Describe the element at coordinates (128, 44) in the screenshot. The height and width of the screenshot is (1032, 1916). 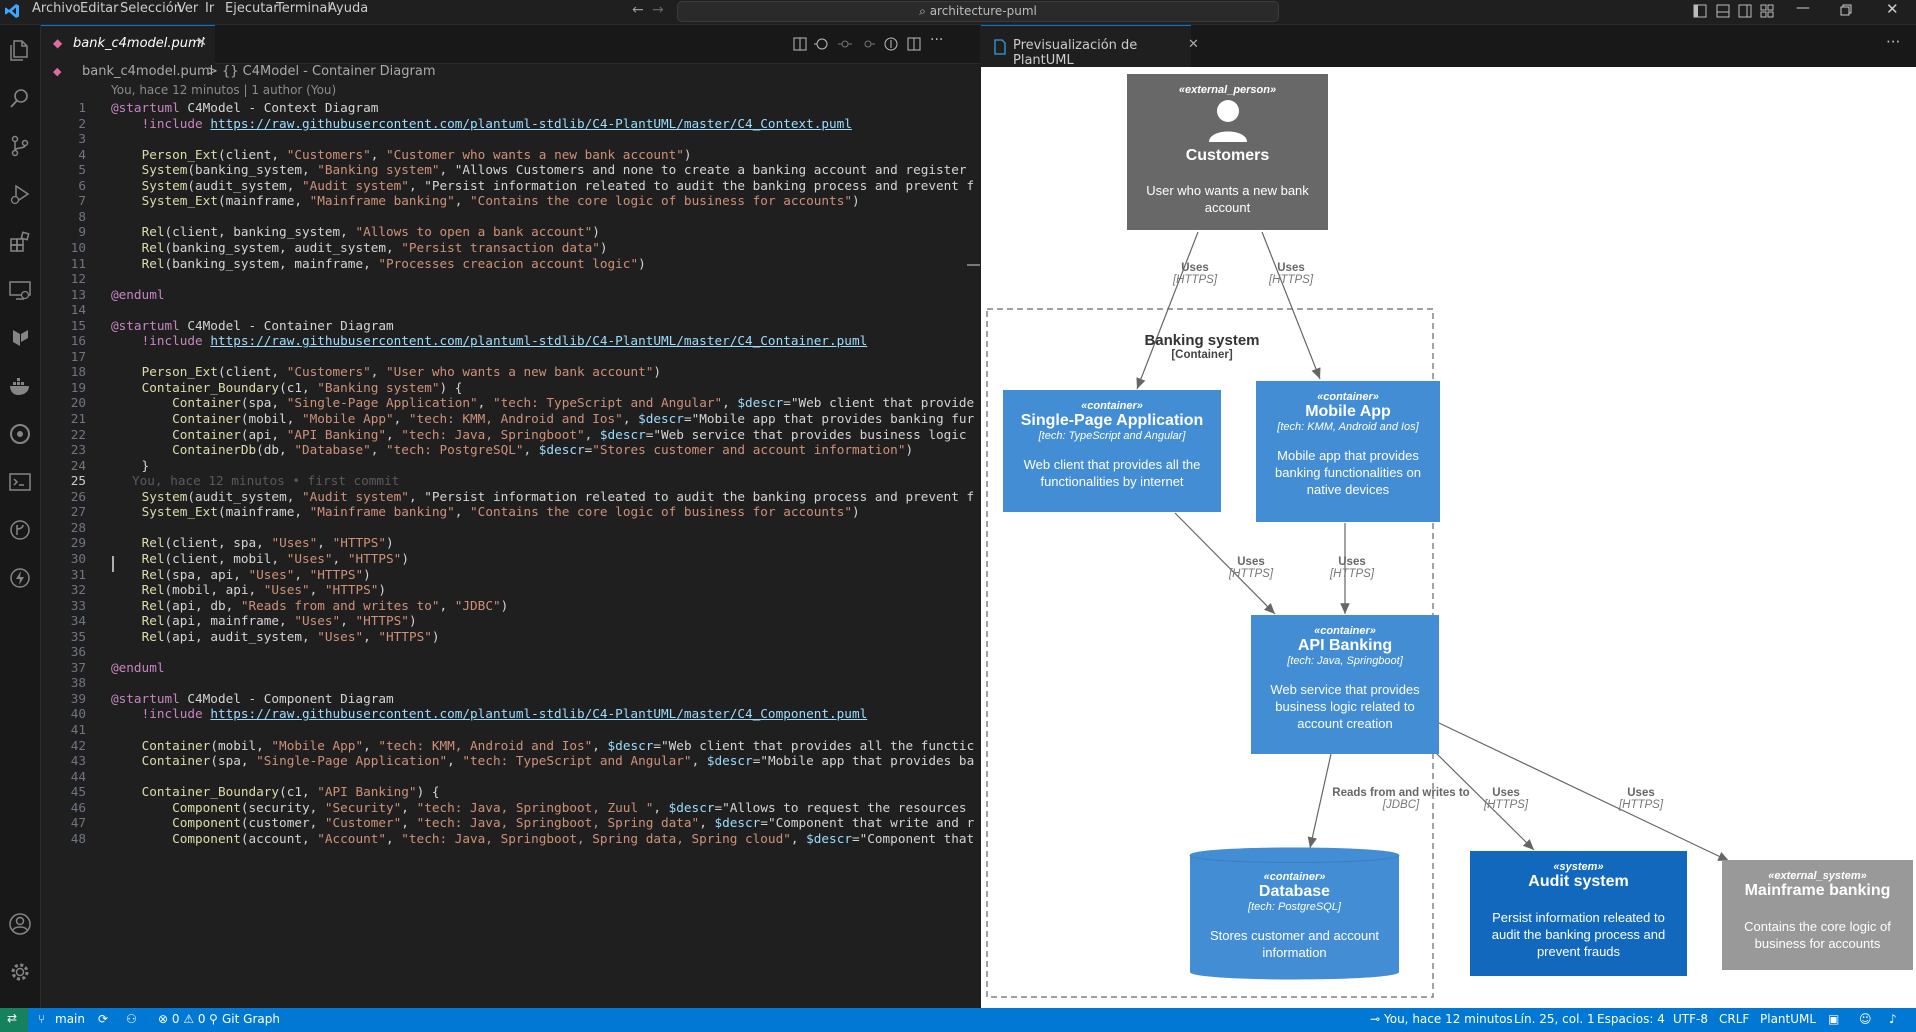
I see `tab-bank-c4model: ◆ bank_c4model.puml ✕` at that location.